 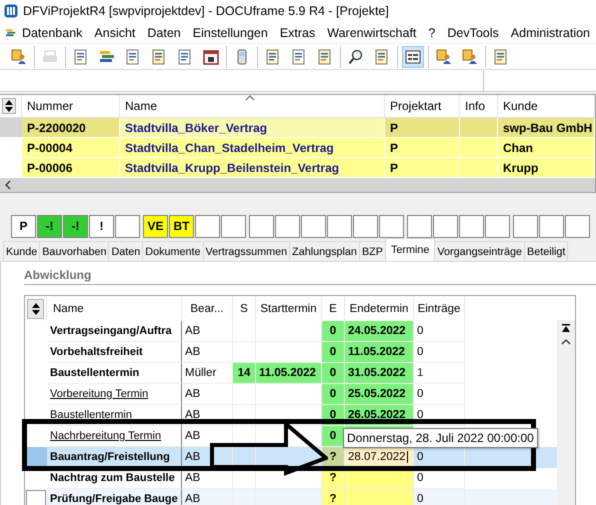 I want to click on scroll-up-icon, so click(x=566, y=342).